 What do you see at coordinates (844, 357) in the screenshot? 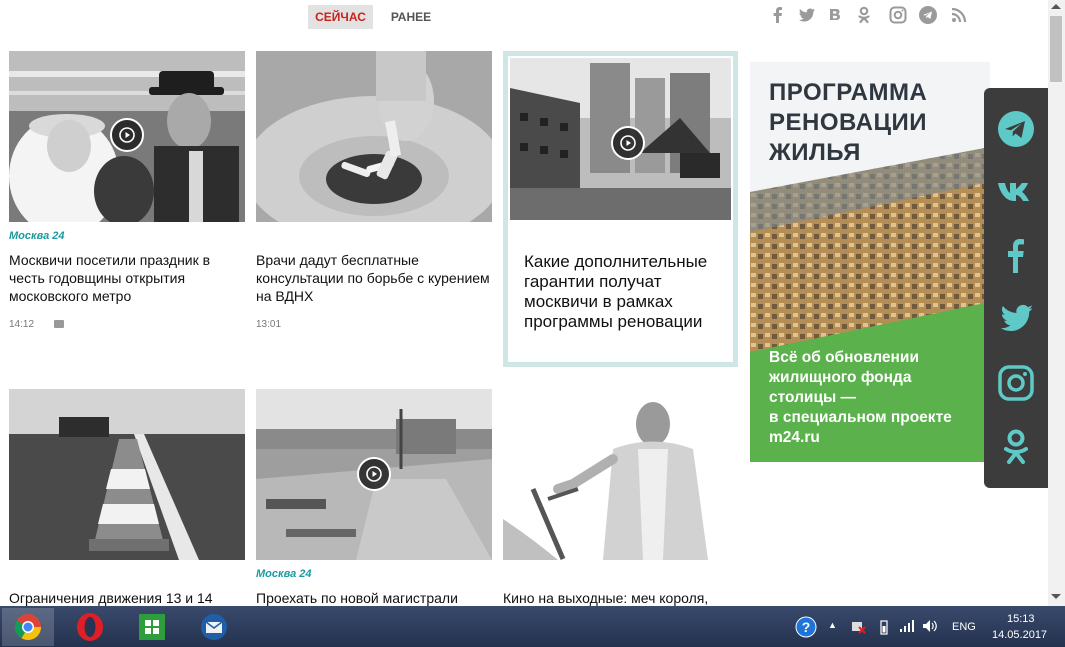
I see `banner-text-line: Всё об обновлении` at bounding box center [844, 357].